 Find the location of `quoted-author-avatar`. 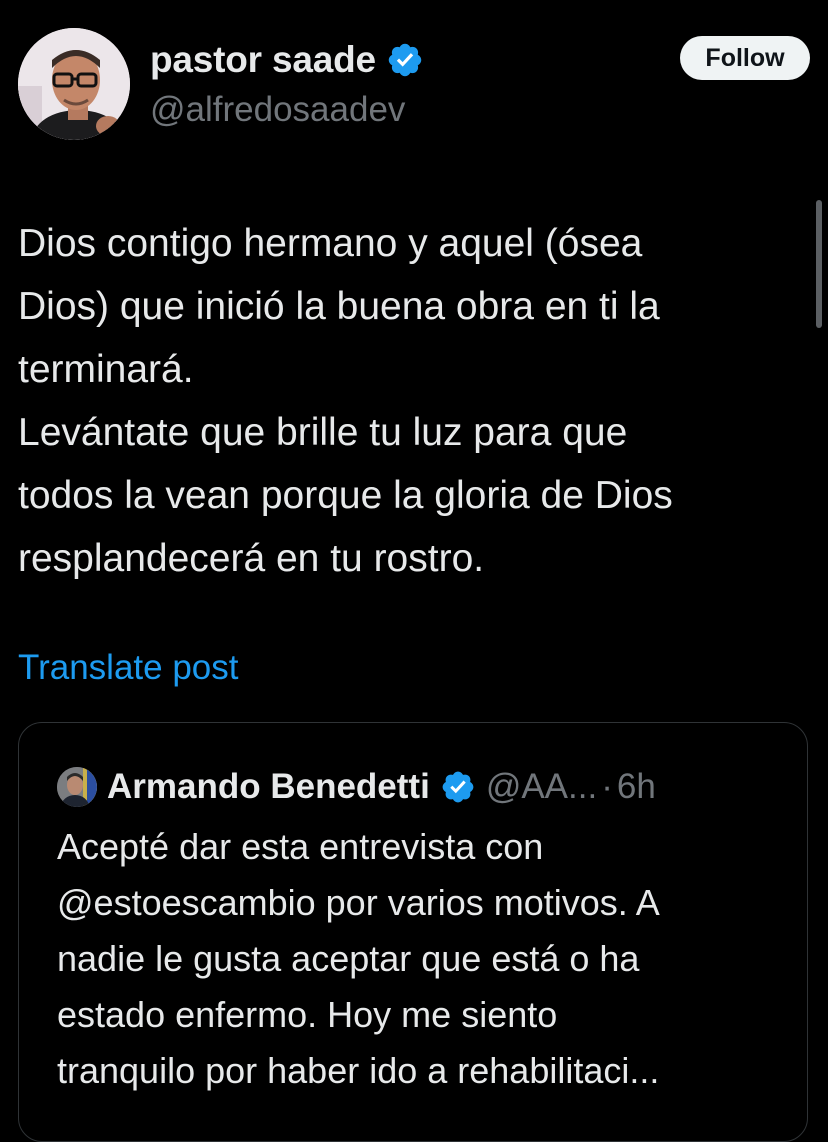

quoted-author-avatar is located at coordinates (77, 787).